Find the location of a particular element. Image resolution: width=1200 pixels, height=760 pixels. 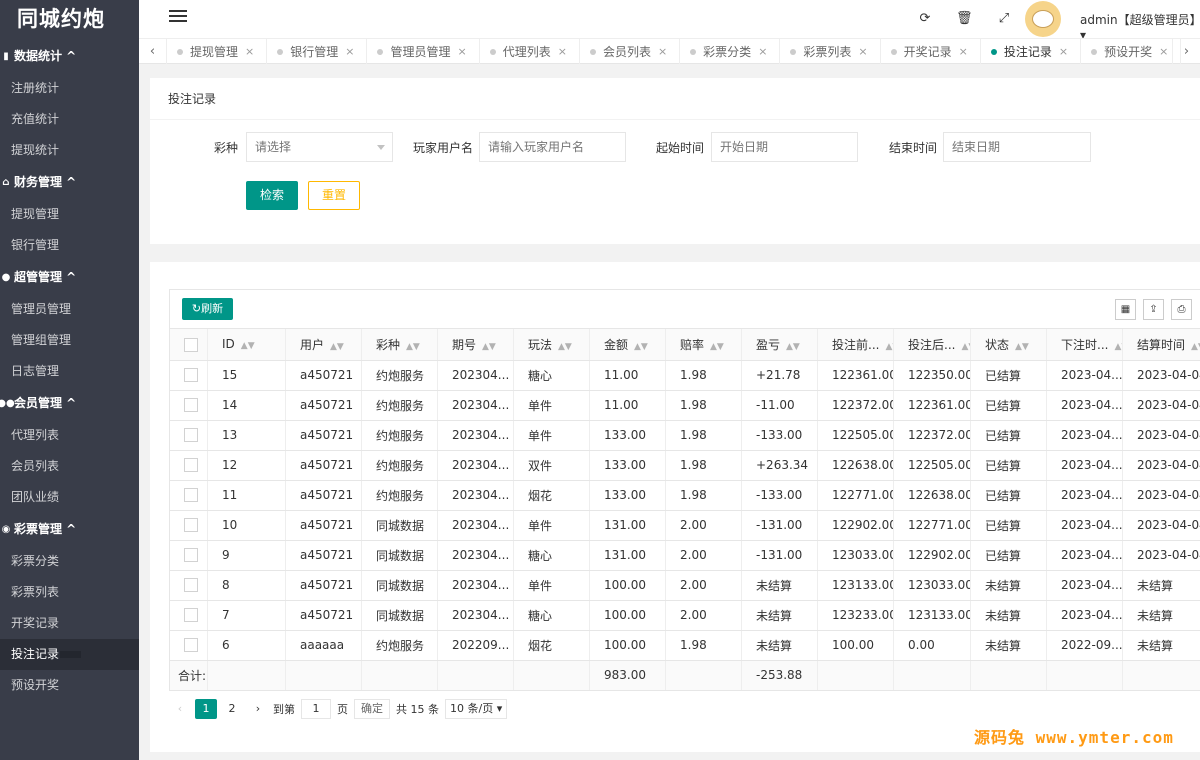

tab-item: 管理员管理 × is located at coordinates (423, 51).